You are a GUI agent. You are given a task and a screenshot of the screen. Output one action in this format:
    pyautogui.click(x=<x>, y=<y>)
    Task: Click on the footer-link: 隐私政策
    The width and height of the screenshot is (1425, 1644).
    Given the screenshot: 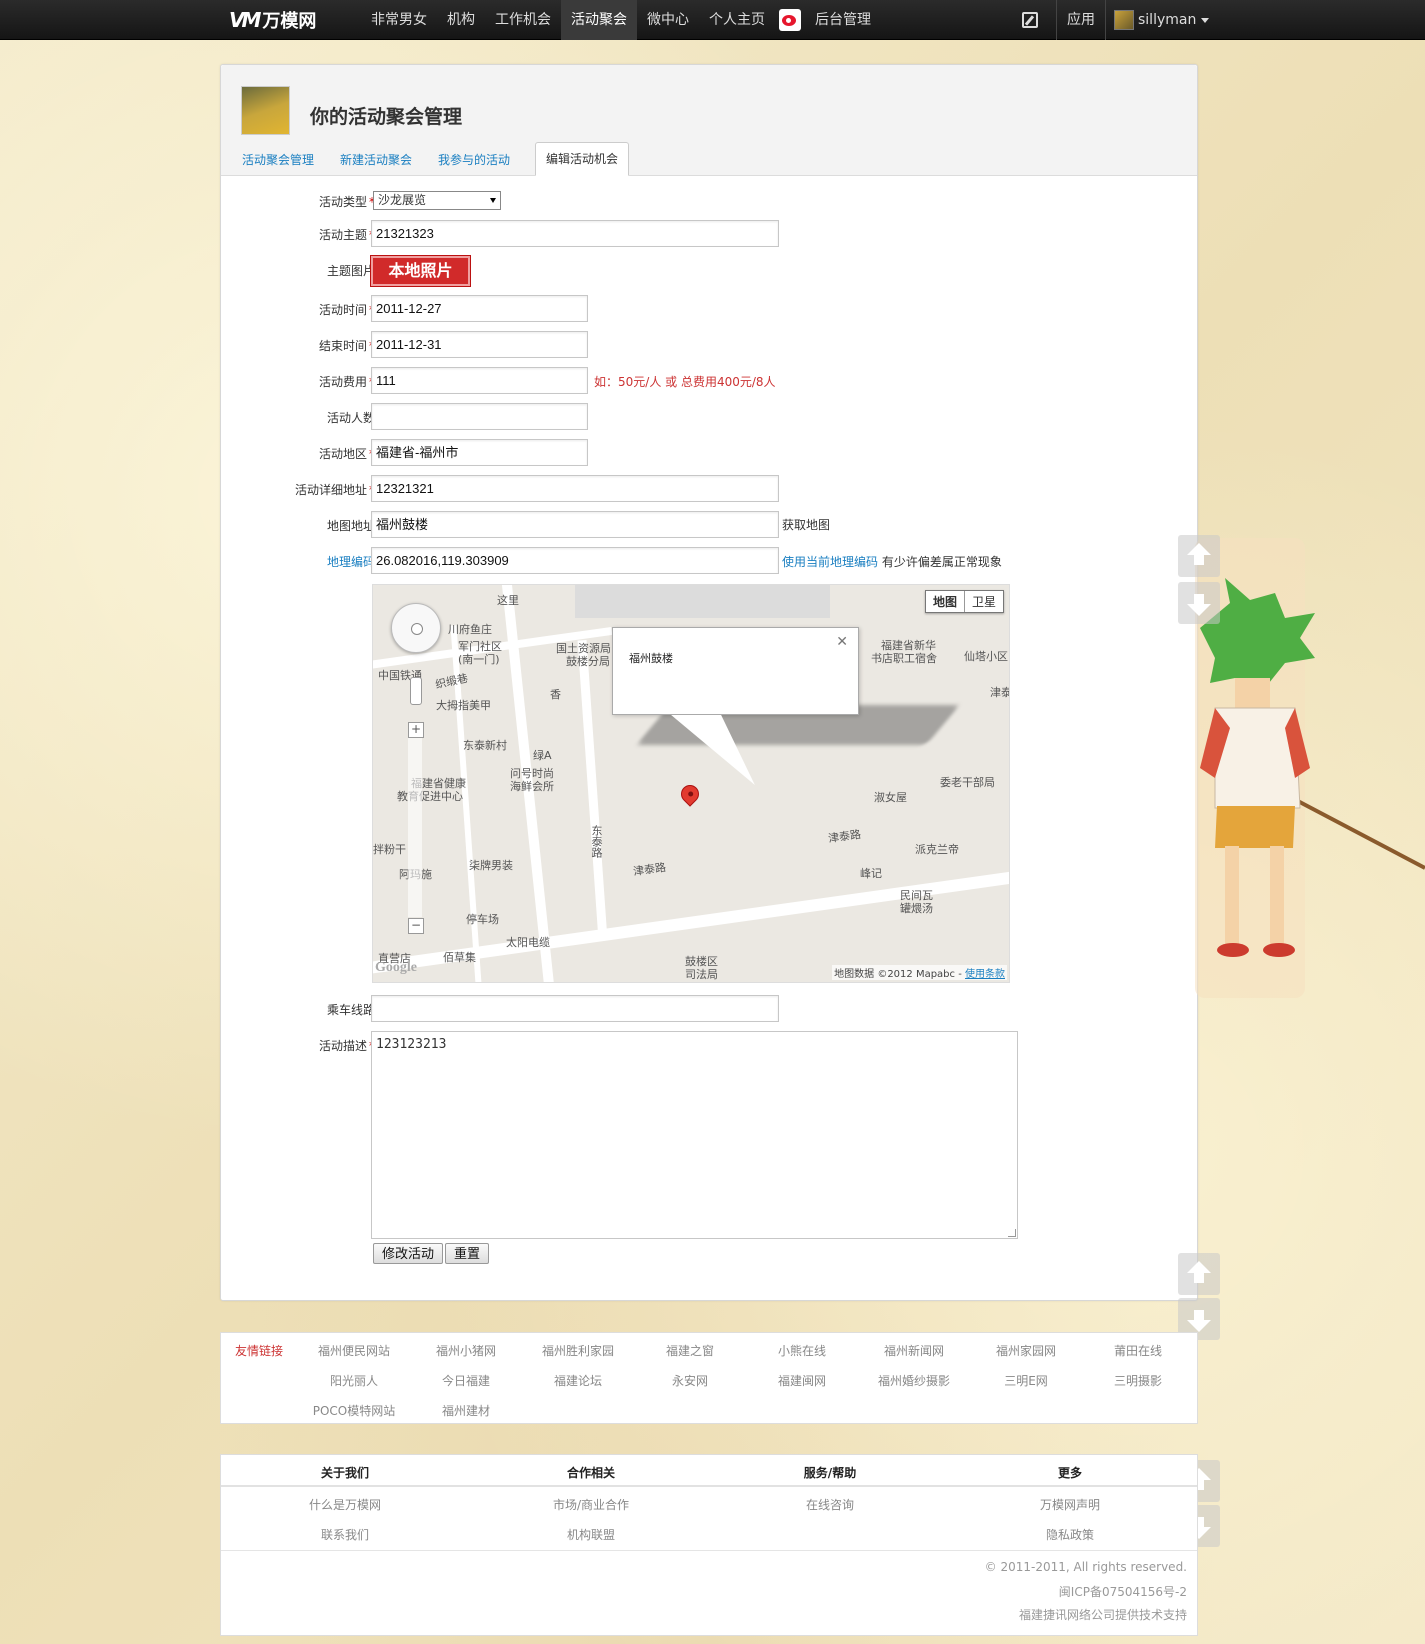 What is the action you would take?
    pyautogui.click(x=1070, y=1534)
    